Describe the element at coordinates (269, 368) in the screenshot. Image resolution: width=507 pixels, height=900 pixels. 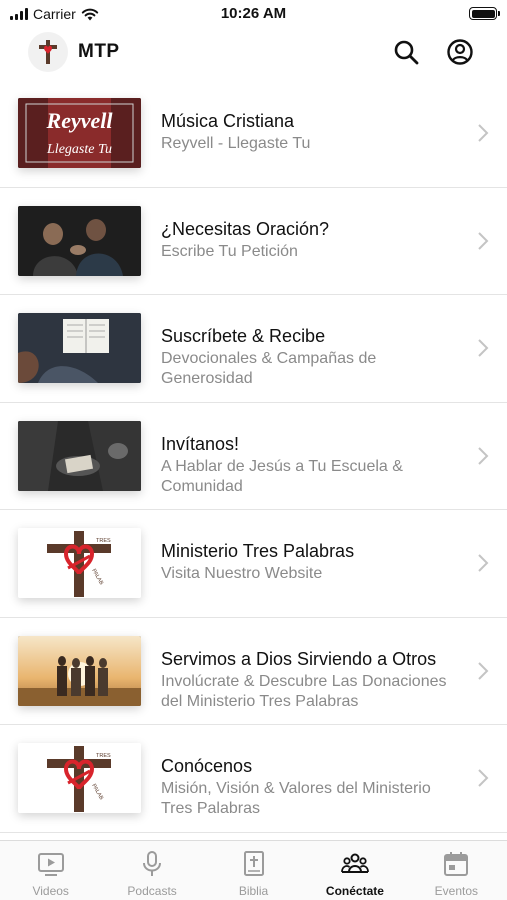
I see `row-subtitle: Devocionales & Campañas de Generosidad` at that location.